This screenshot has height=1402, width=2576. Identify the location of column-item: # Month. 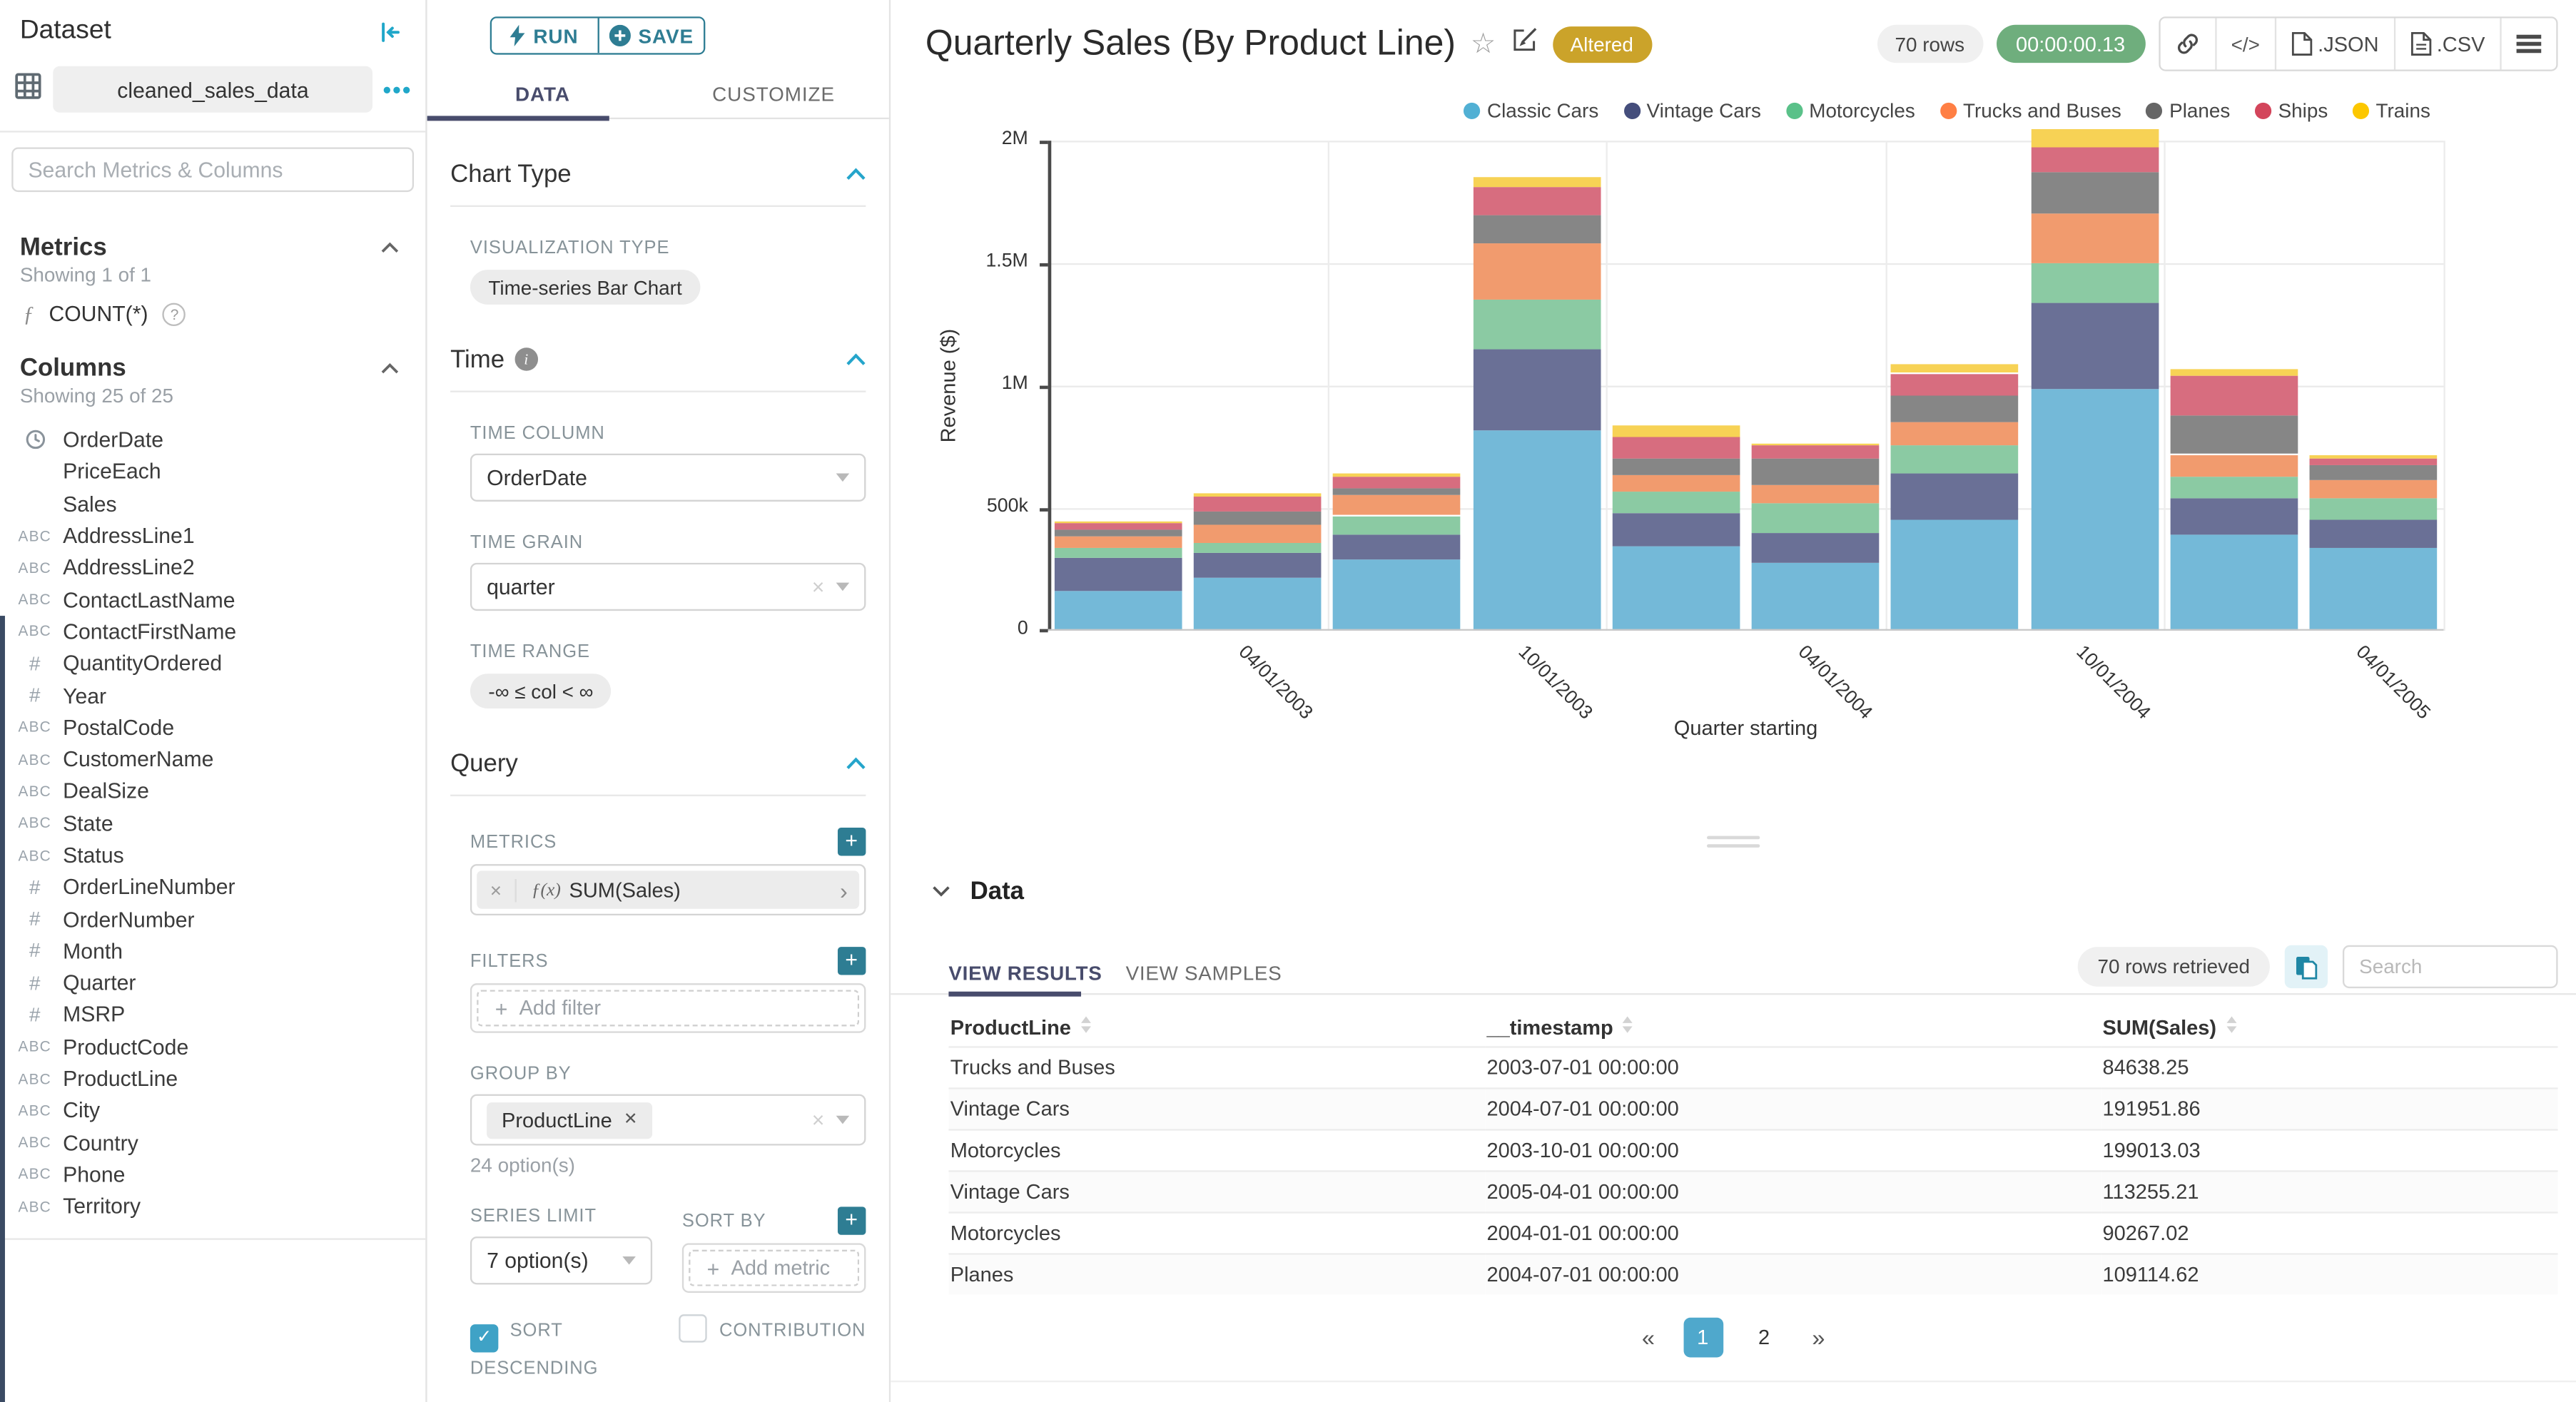
(212, 951).